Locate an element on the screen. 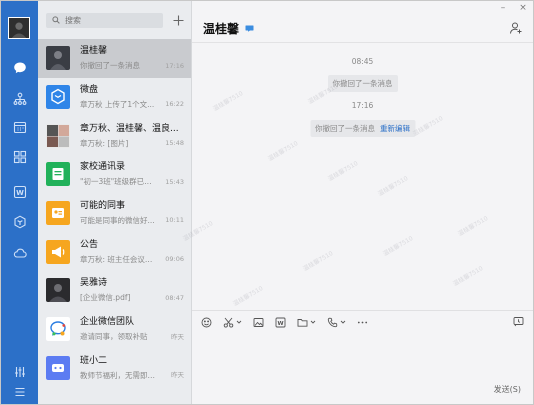  chat-name: 企业微信团队 is located at coordinates (107, 322).